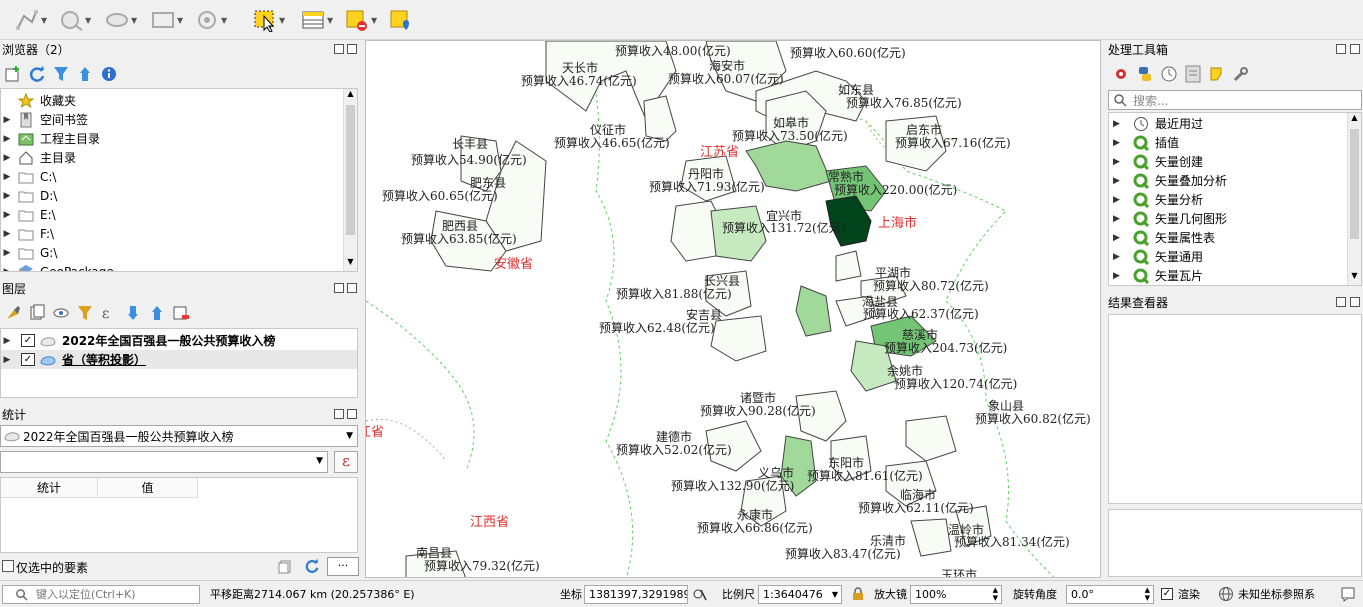  I want to click on add-group-icon, so click(37, 313).